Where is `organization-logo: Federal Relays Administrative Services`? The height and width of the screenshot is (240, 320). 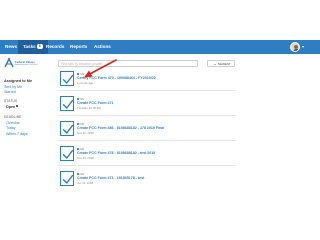
organization-logo: Federal Relays Administrative Services is located at coordinates (21, 63).